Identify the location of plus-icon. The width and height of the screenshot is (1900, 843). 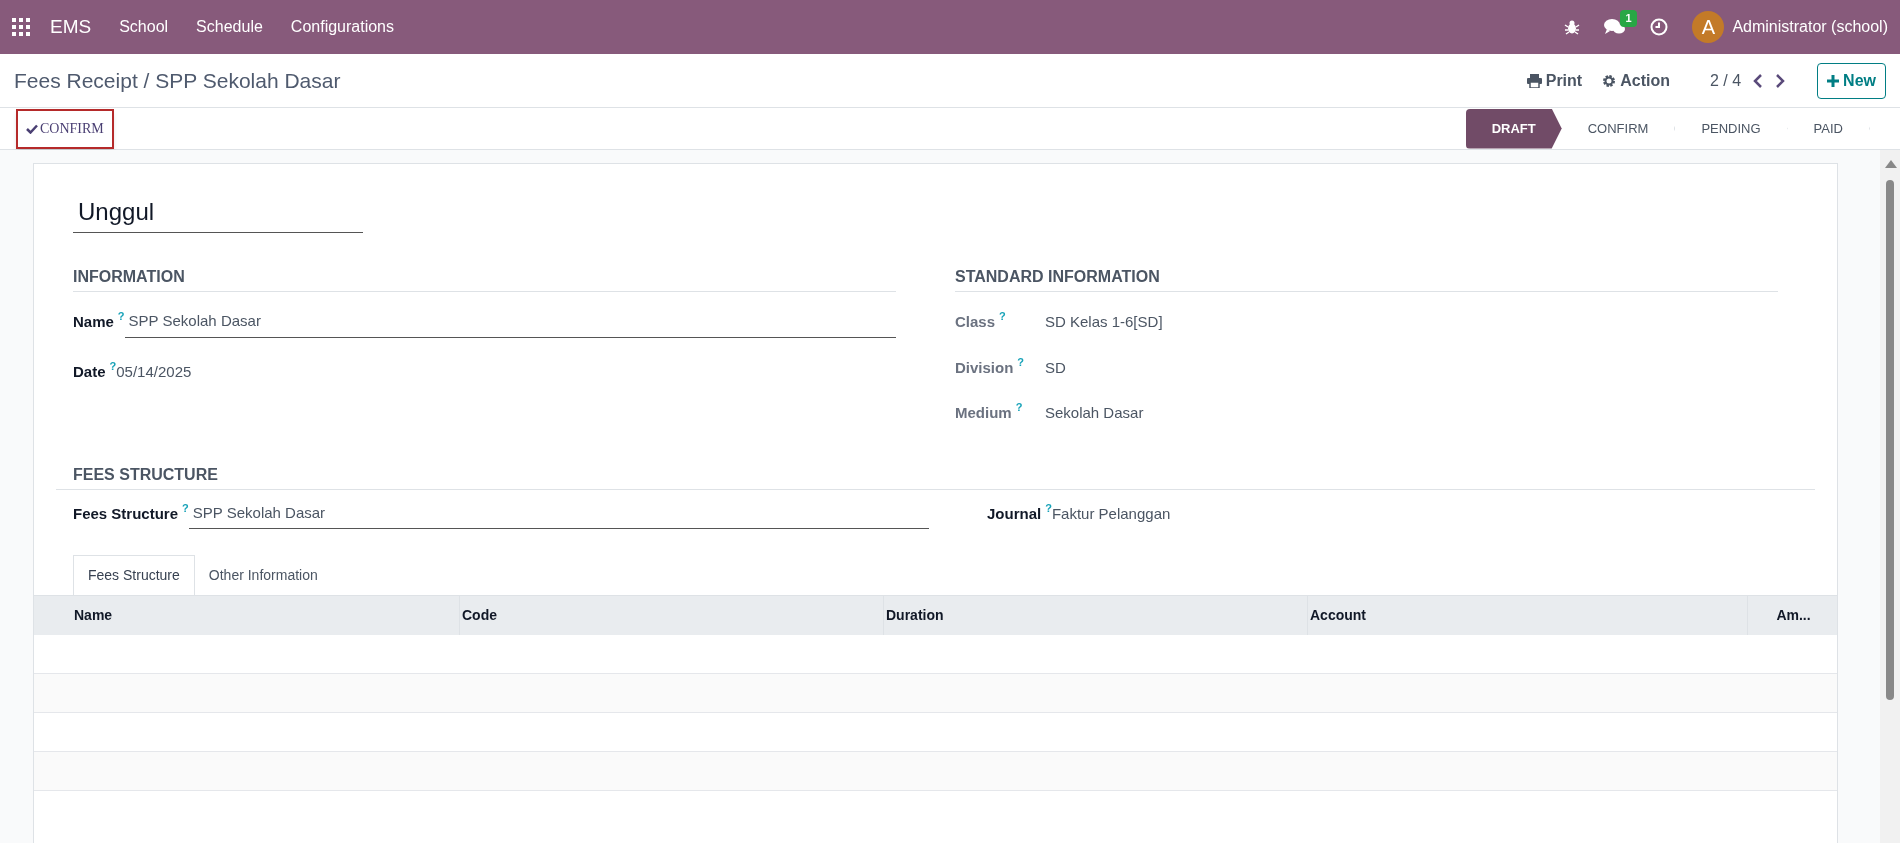
(1833, 80).